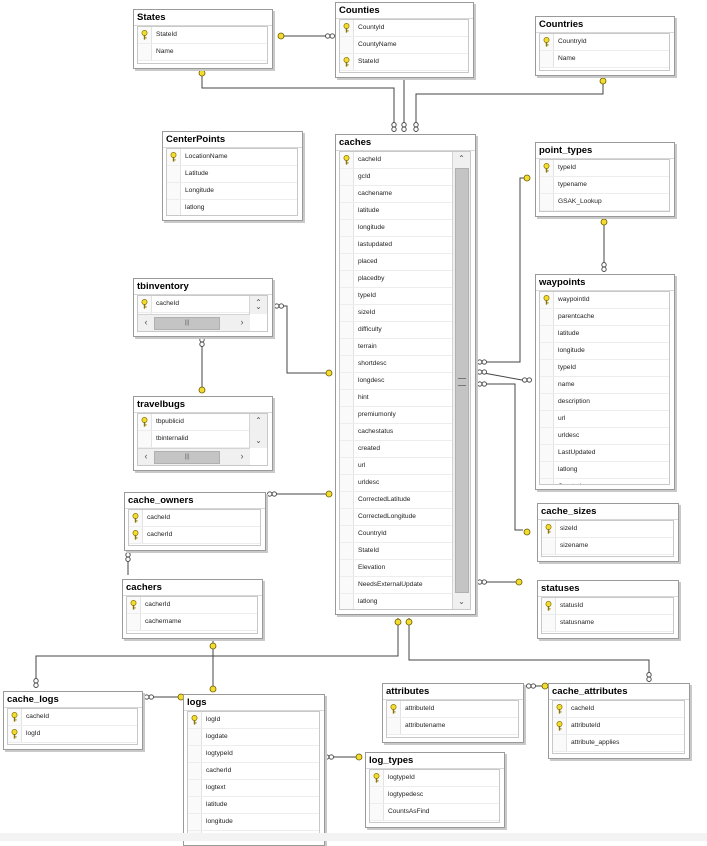  What do you see at coordinates (604, 317) in the screenshot?
I see `column-row: parentcache` at bounding box center [604, 317].